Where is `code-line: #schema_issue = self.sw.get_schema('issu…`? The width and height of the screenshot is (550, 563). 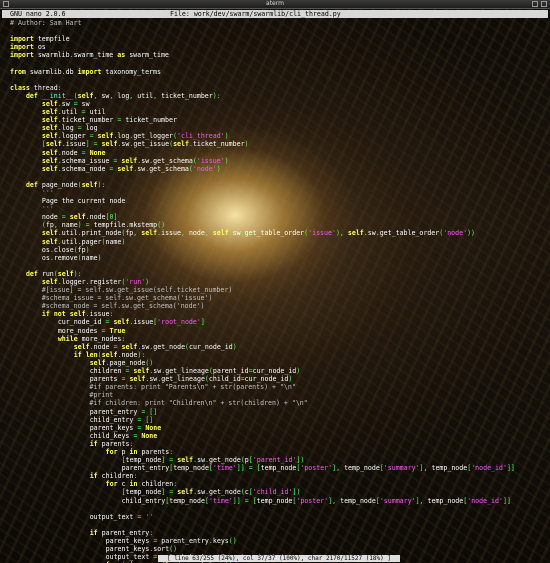
code-line: #schema_issue = self.sw.get_schema('issu… is located at coordinates (127, 298).